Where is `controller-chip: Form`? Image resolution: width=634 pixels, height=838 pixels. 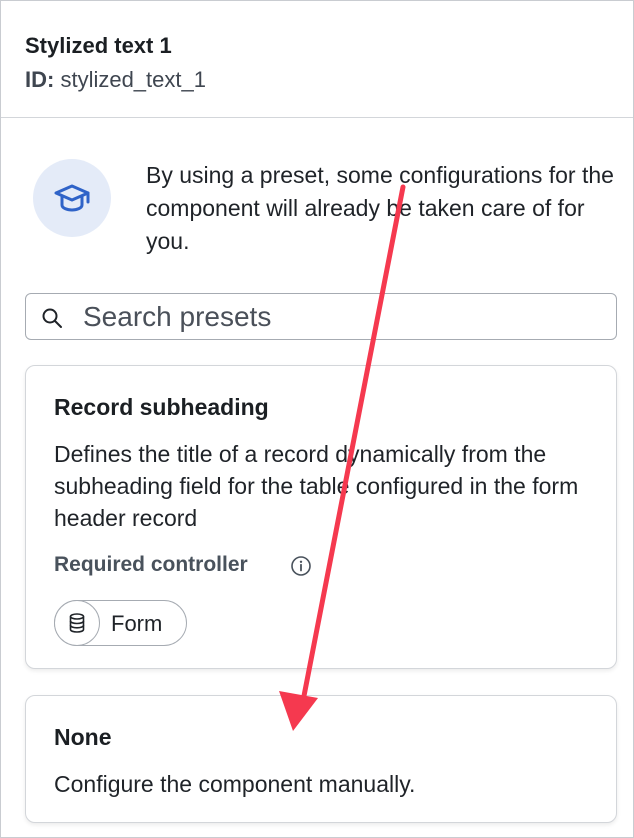
controller-chip: Form is located at coordinates (120, 623).